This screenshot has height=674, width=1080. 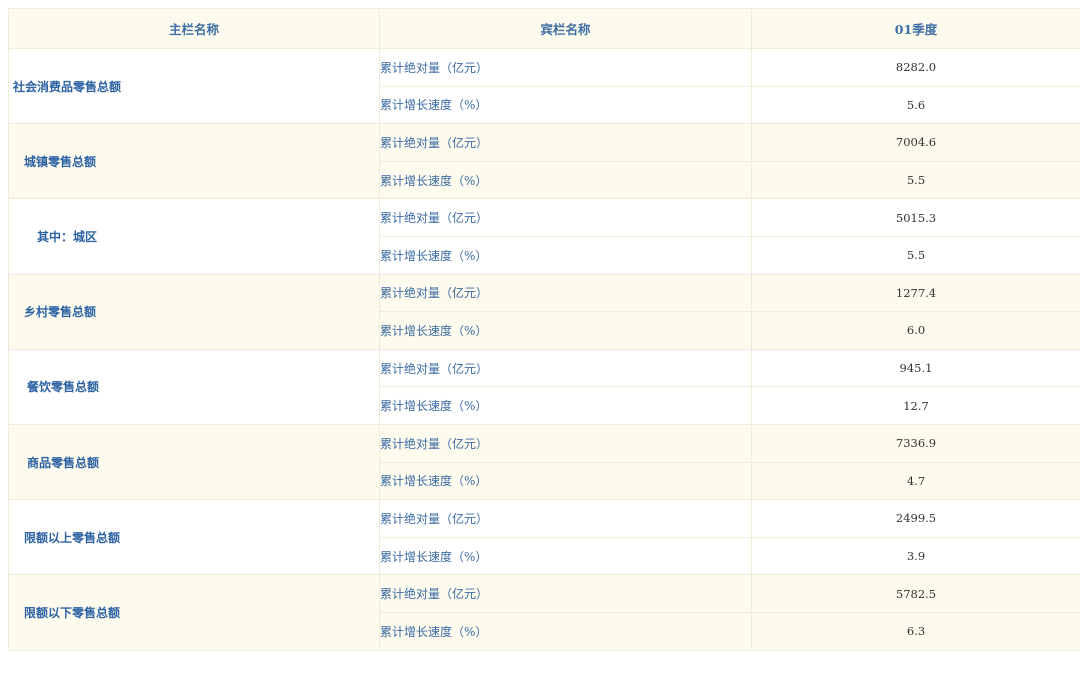 I want to click on table-row: 限额以下零售总额 累计绝对量（亿元） 5782.5, so click(x=544, y=612).